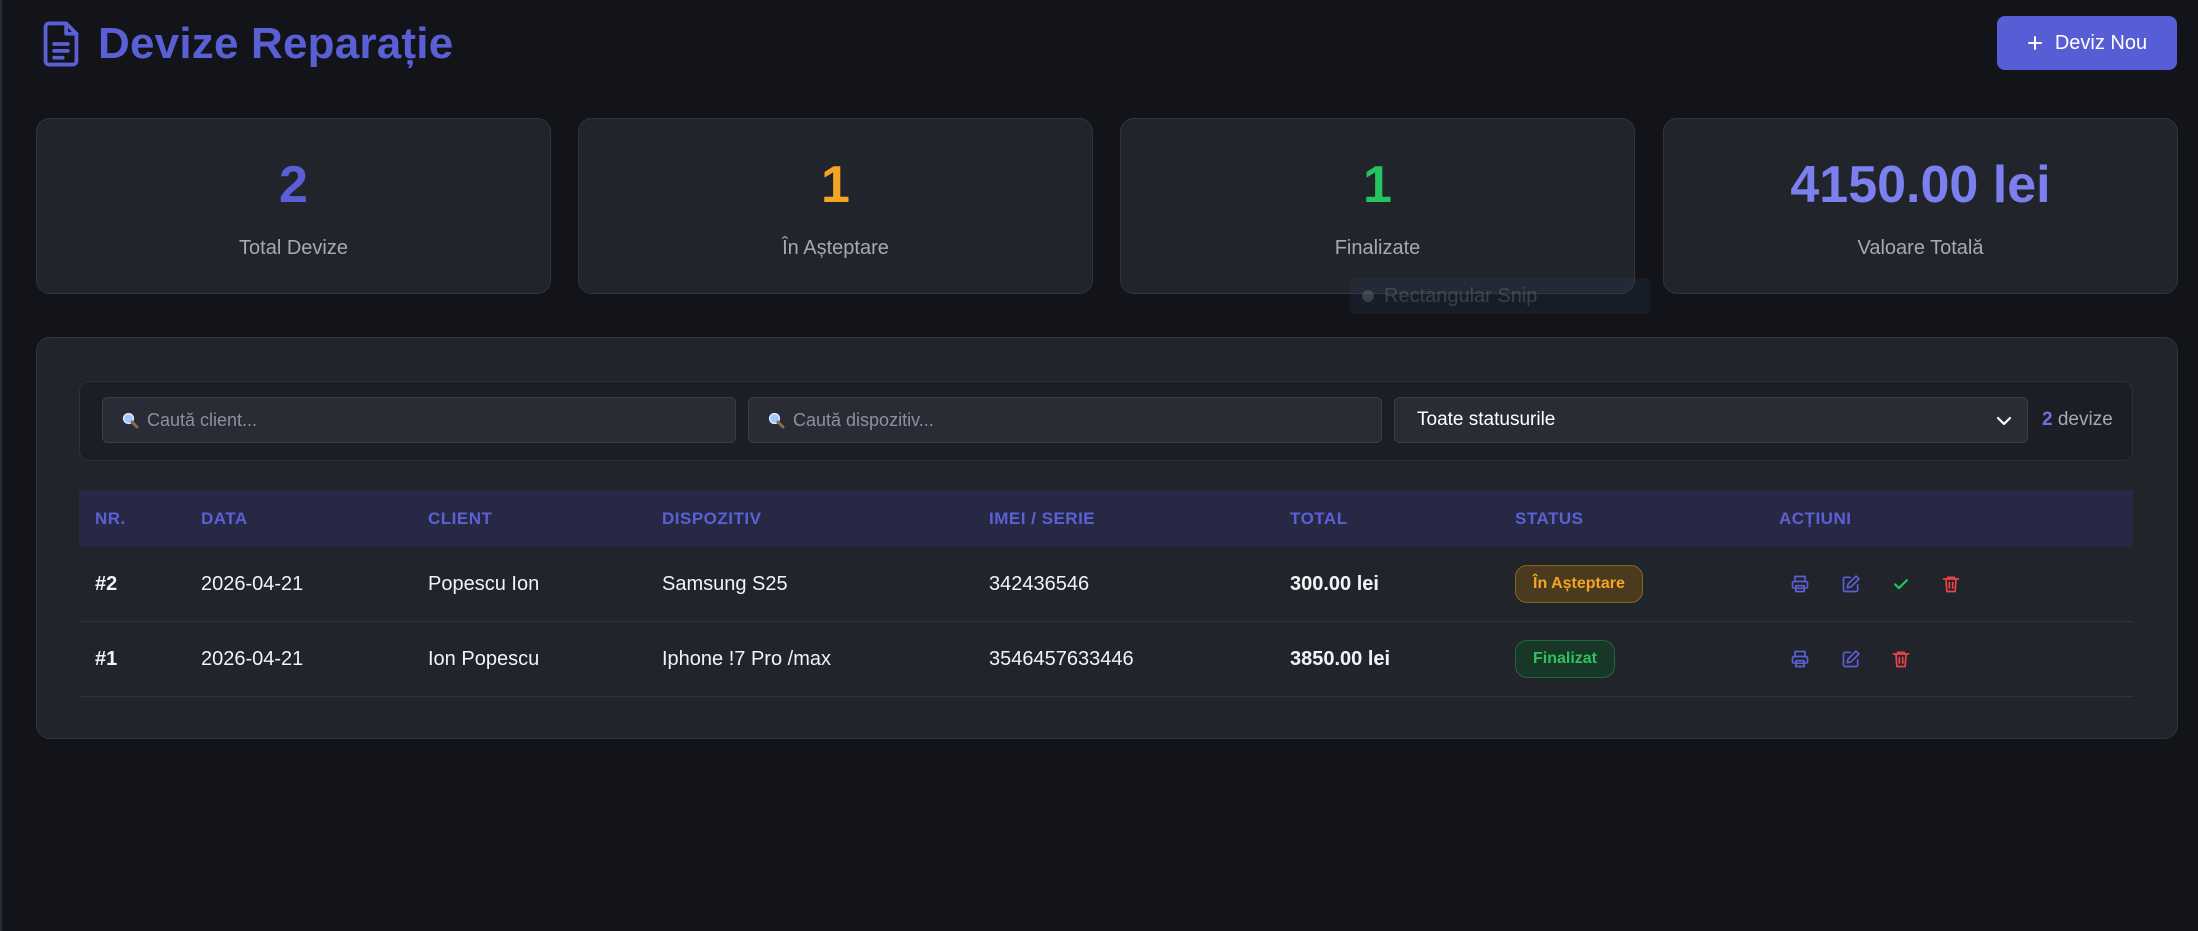 The height and width of the screenshot is (931, 2198). Describe the element at coordinates (224, 518) in the screenshot. I see `column-header-data: DATA` at that location.